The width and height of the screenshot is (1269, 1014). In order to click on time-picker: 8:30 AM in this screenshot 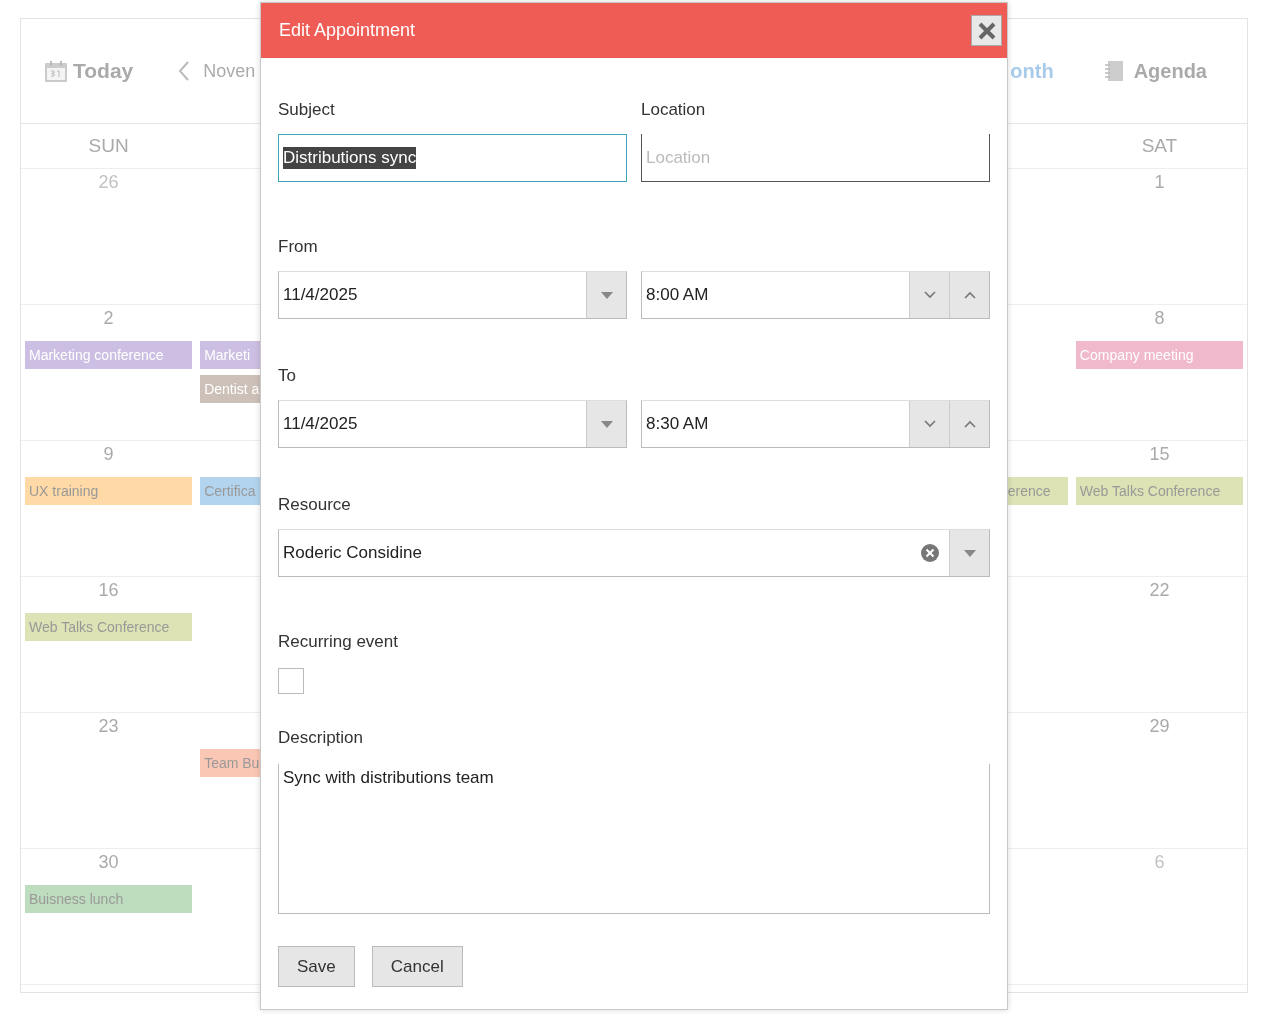, I will do `click(815, 424)`.